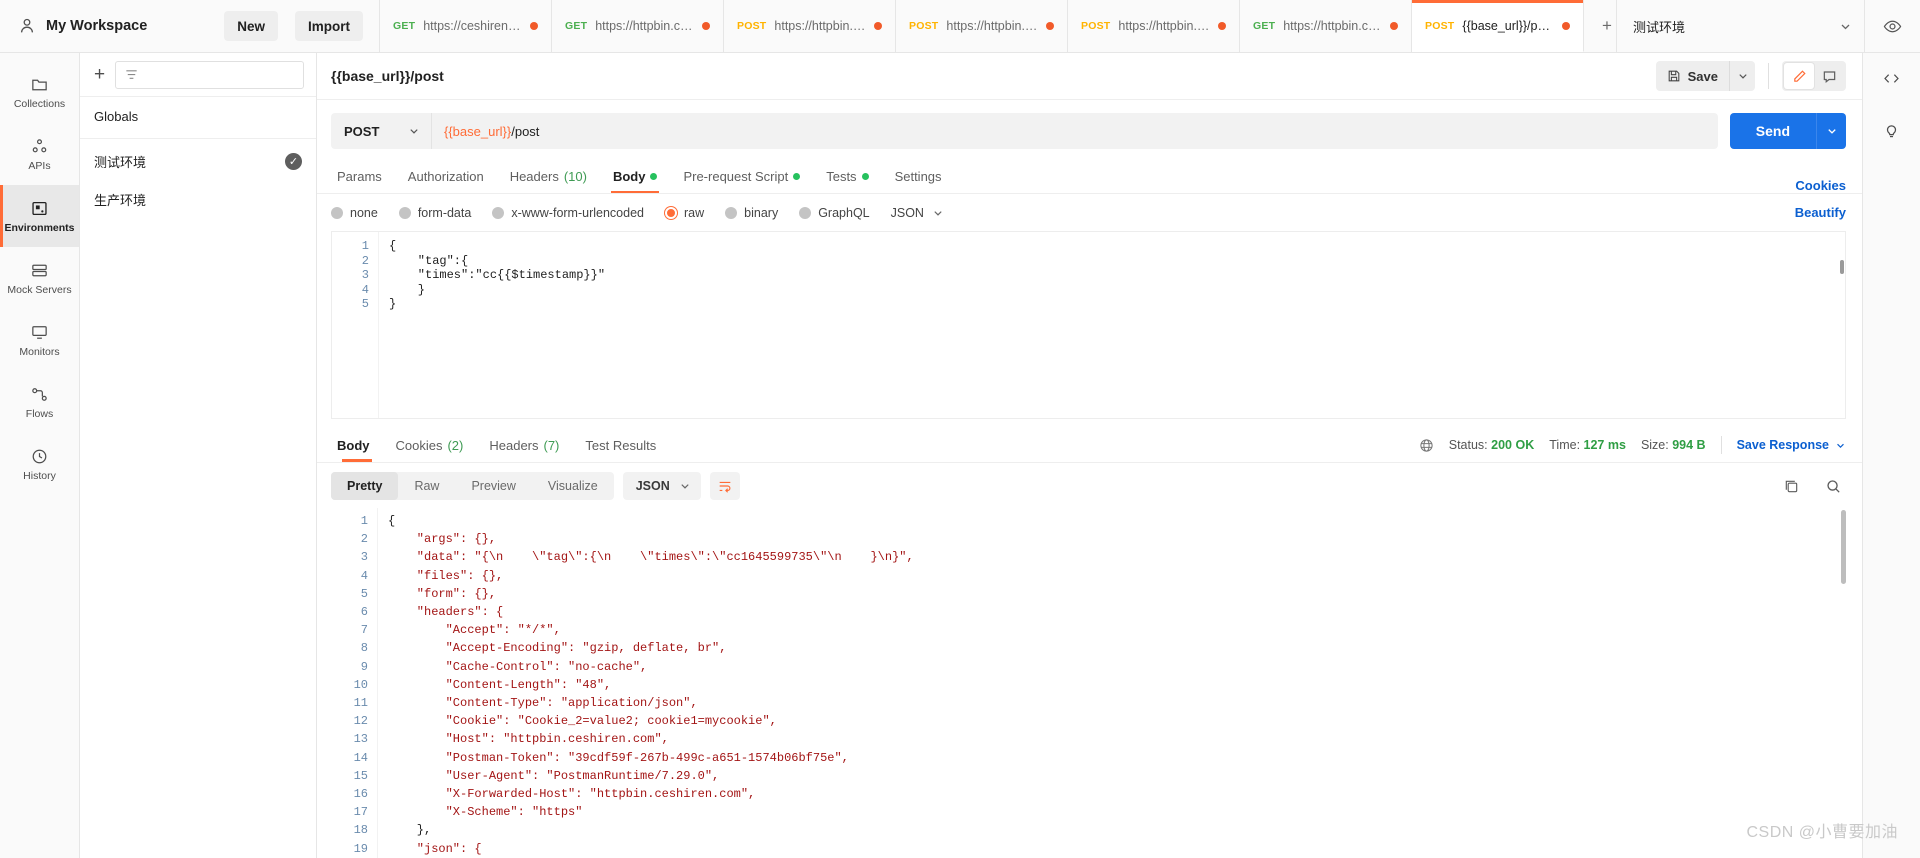 Image resolution: width=1920 pixels, height=858 pixels. Describe the element at coordinates (1742, 76) in the screenshot. I see `save-options-button` at that location.